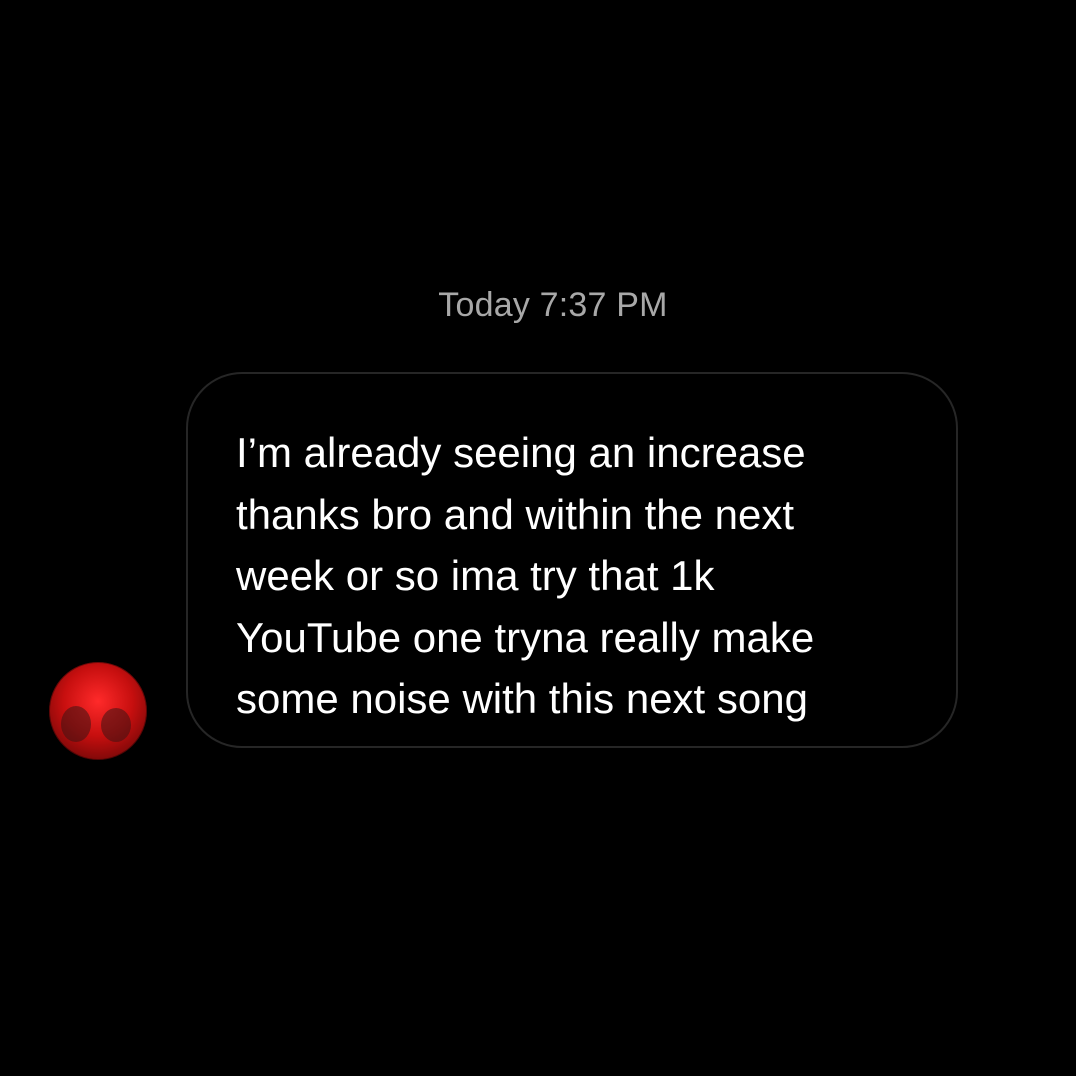 This screenshot has height=1076, width=1076. I want to click on message-timestamp: Today 7:37 PM, so click(553, 305).